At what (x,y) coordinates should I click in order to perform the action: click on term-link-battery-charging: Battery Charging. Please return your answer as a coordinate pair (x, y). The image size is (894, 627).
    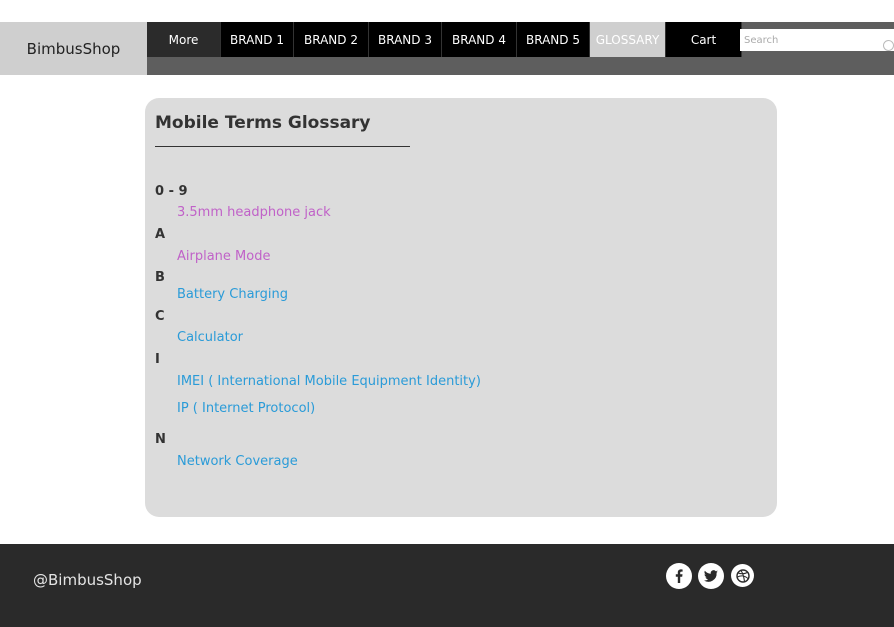
    Looking at the image, I should click on (232, 294).